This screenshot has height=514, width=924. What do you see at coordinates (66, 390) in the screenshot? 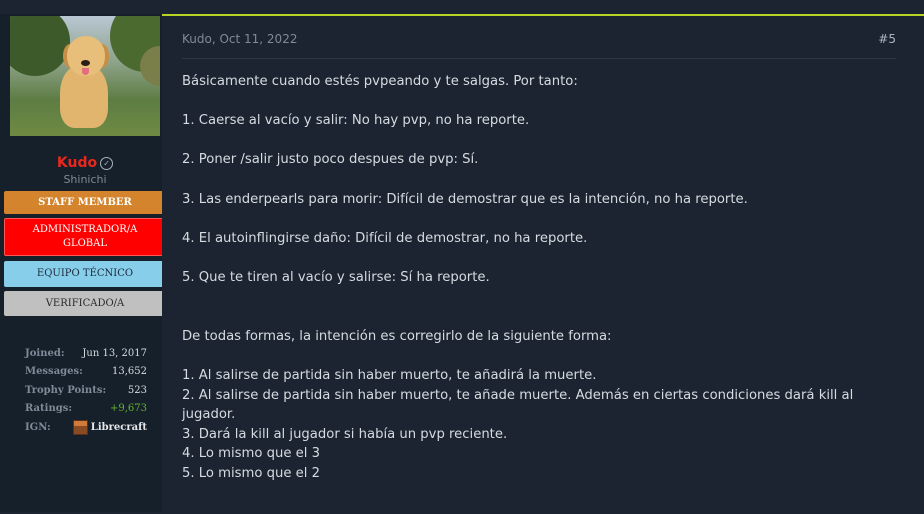
I see `stat-label: Trophy Points:` at bounding box center [66, 390].